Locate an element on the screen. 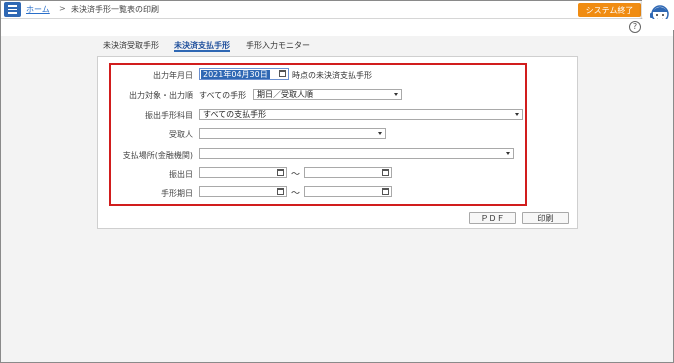 Image resolution: width=674 pixels, height=363 pixels. bank-label: 支払場所(金融機関) is located at coordinates (157, 155).